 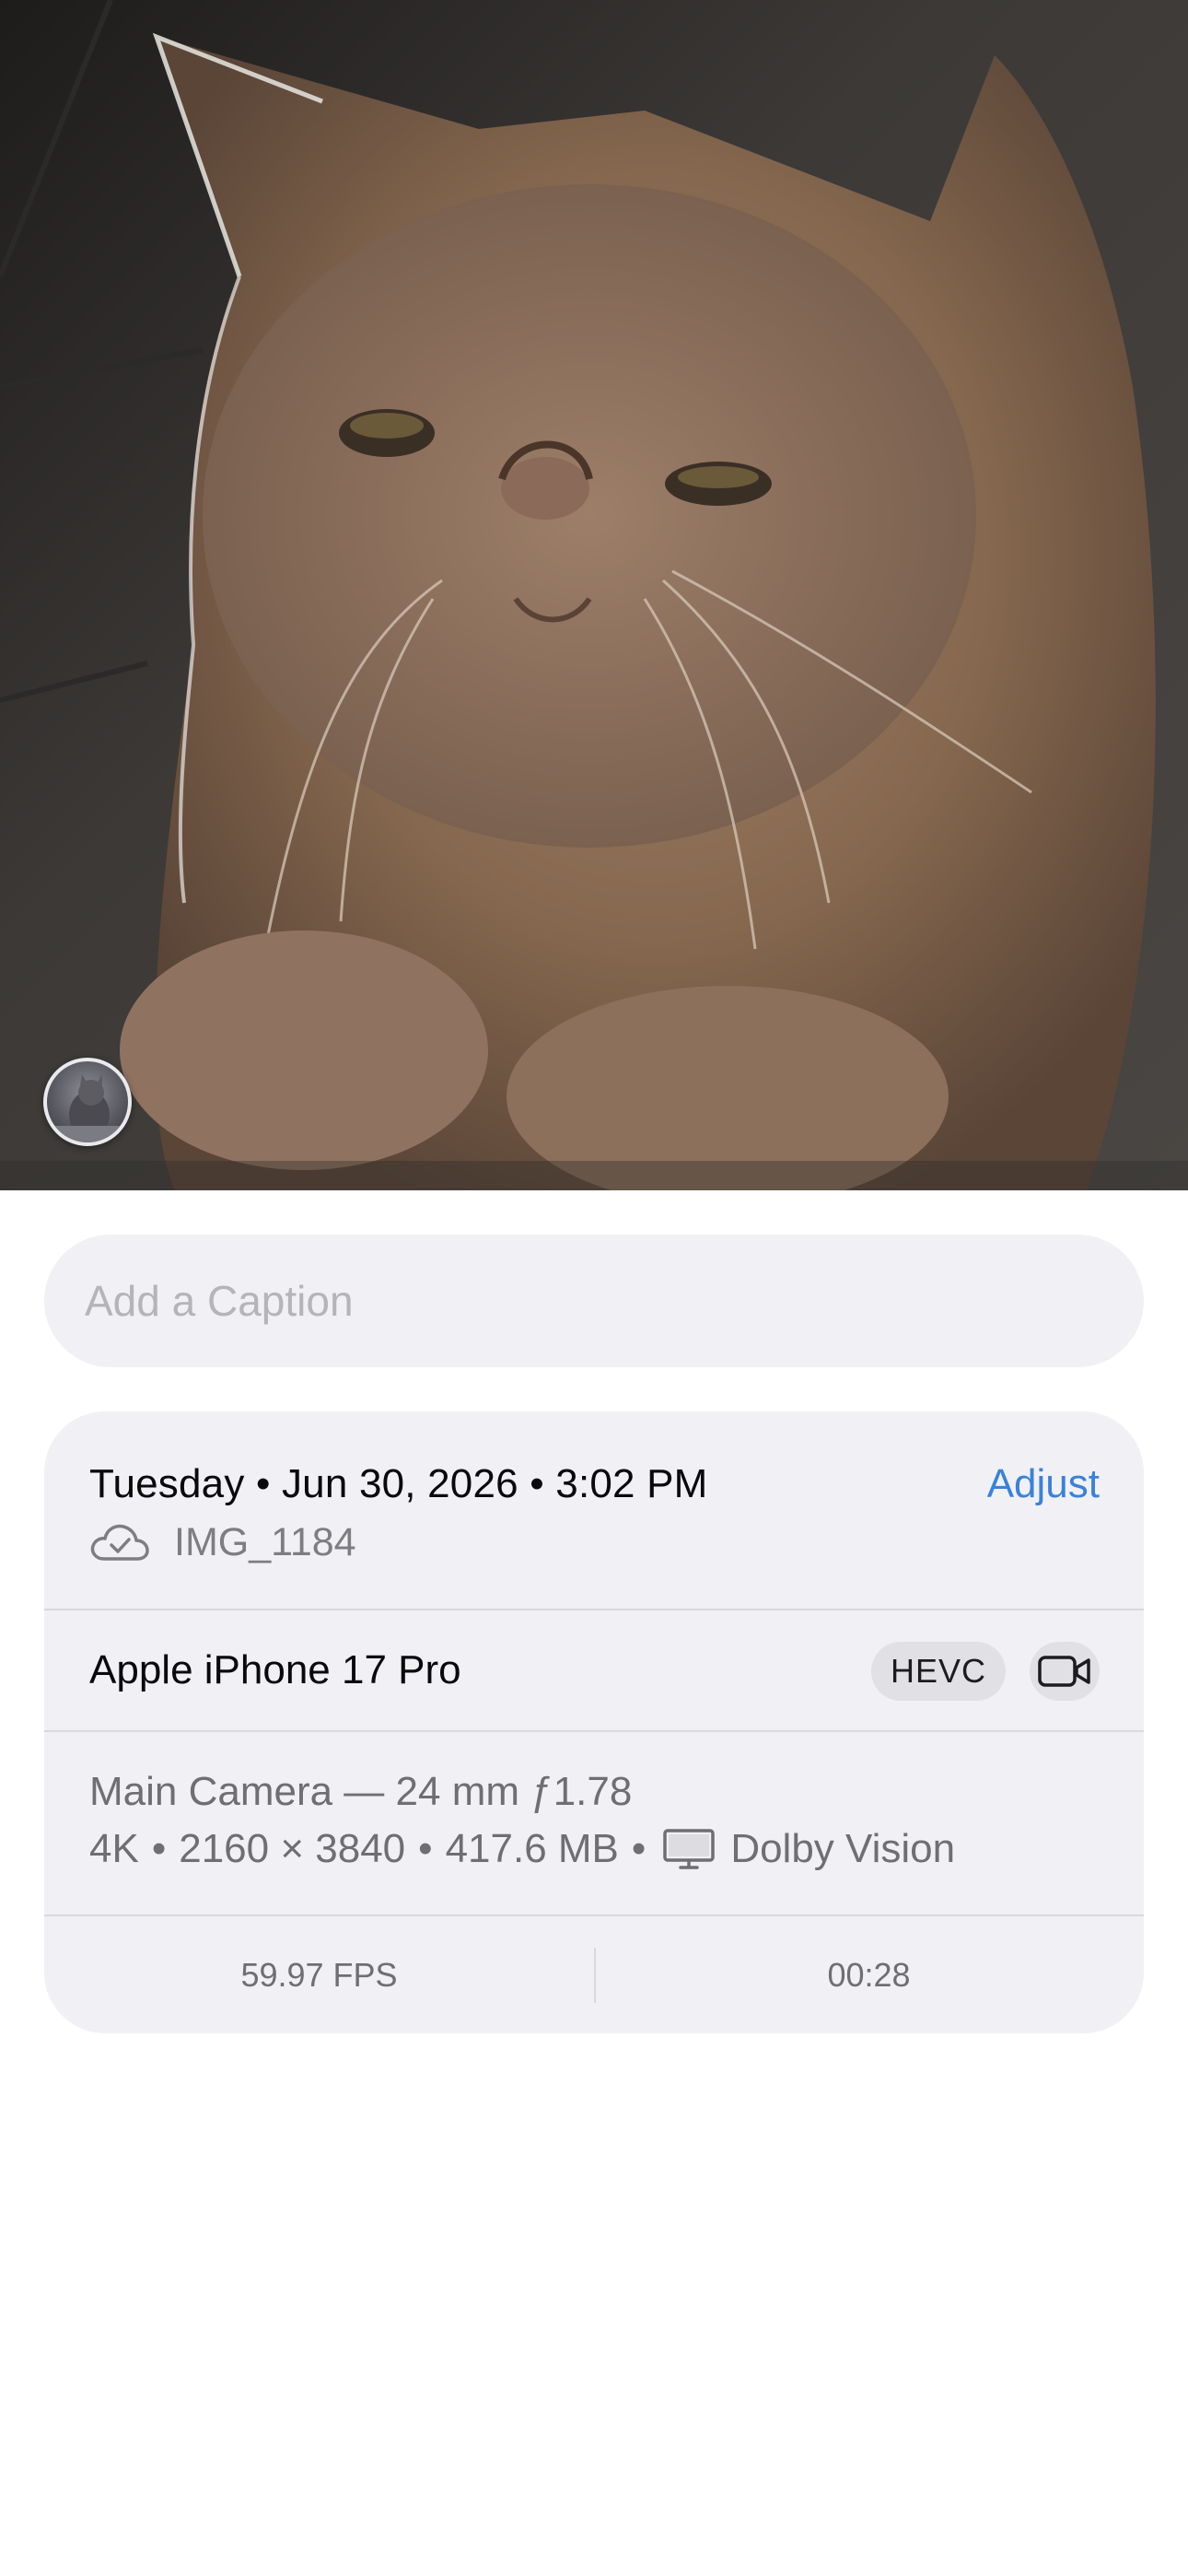 What do you see at coordinates (114, 1849) in the screenshot?
I see `resolution-label: 4K` at bounding box center [114, 1849].